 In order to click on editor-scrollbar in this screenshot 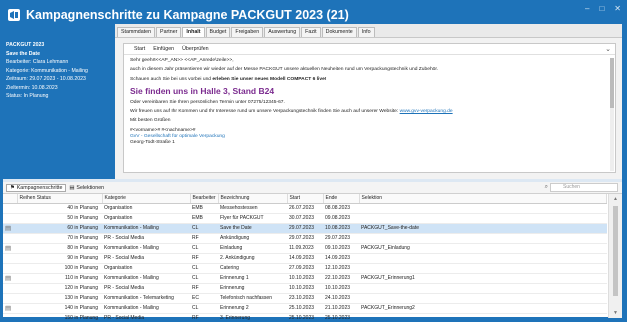, I will do `click(612, 114)`.